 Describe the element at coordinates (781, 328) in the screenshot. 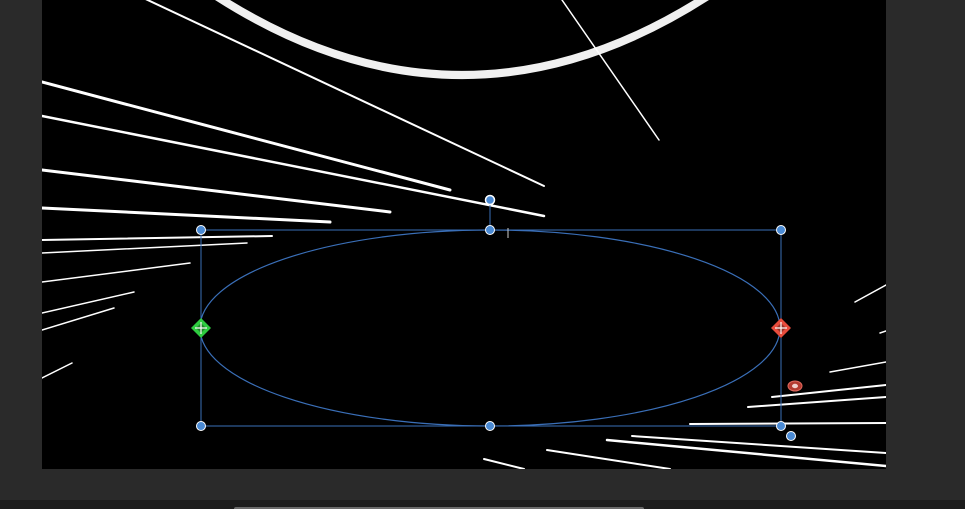

I see `red-end-point-icon` at that location.